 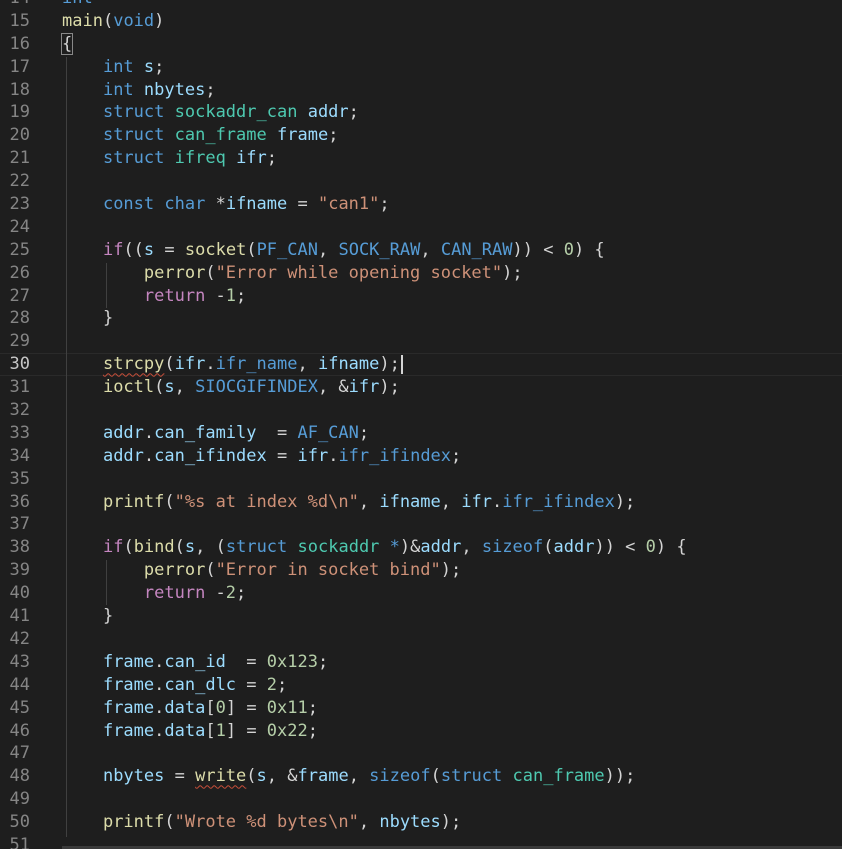 I want to click on line-code: const char *ifname = "can1";, so click(x=226, y=204).